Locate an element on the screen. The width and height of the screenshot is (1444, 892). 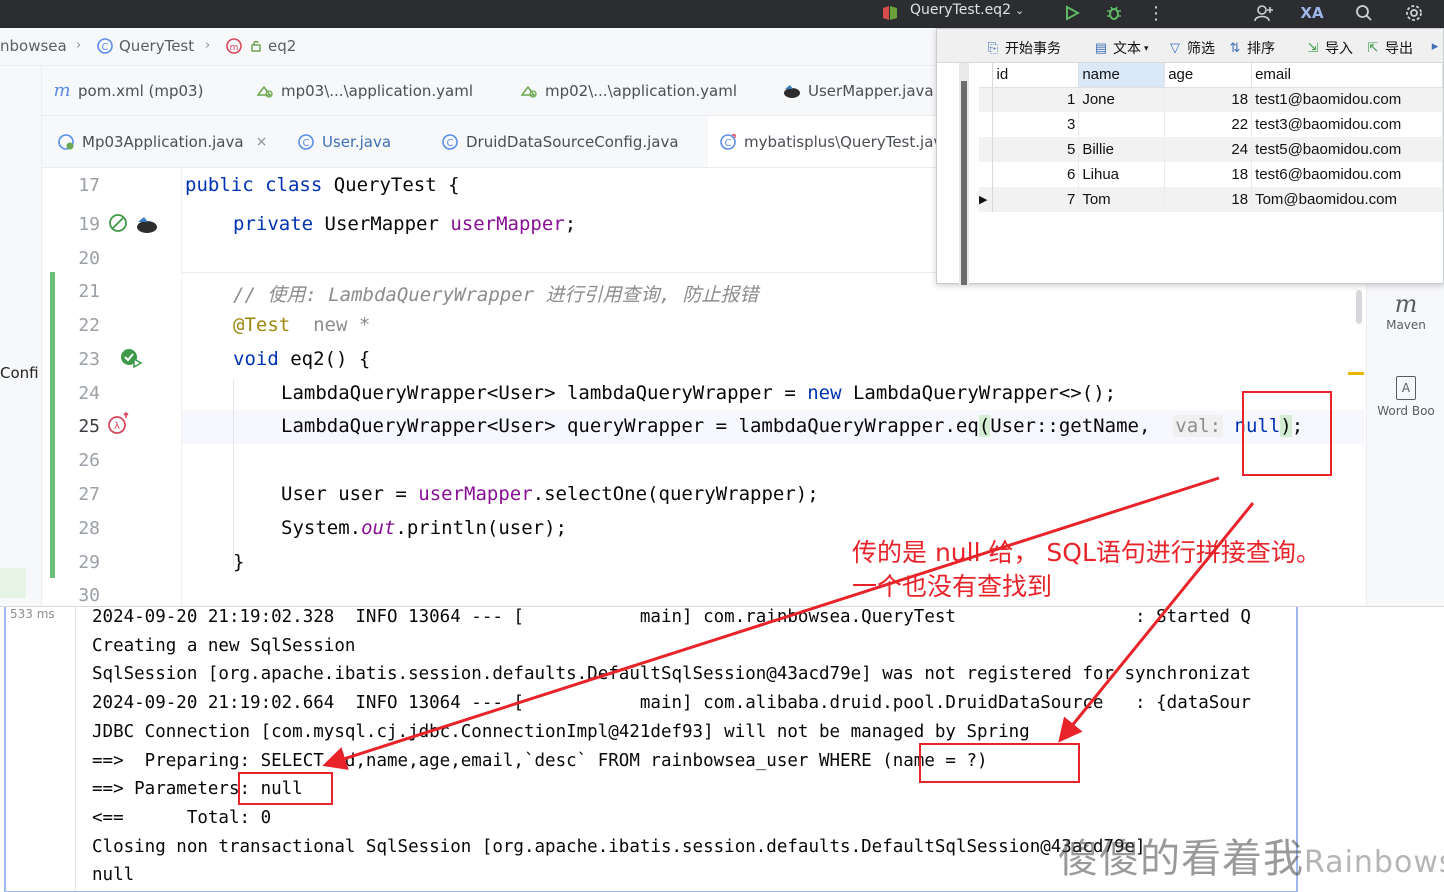
cell-age: 24 is located at coordinates (1208, 149).